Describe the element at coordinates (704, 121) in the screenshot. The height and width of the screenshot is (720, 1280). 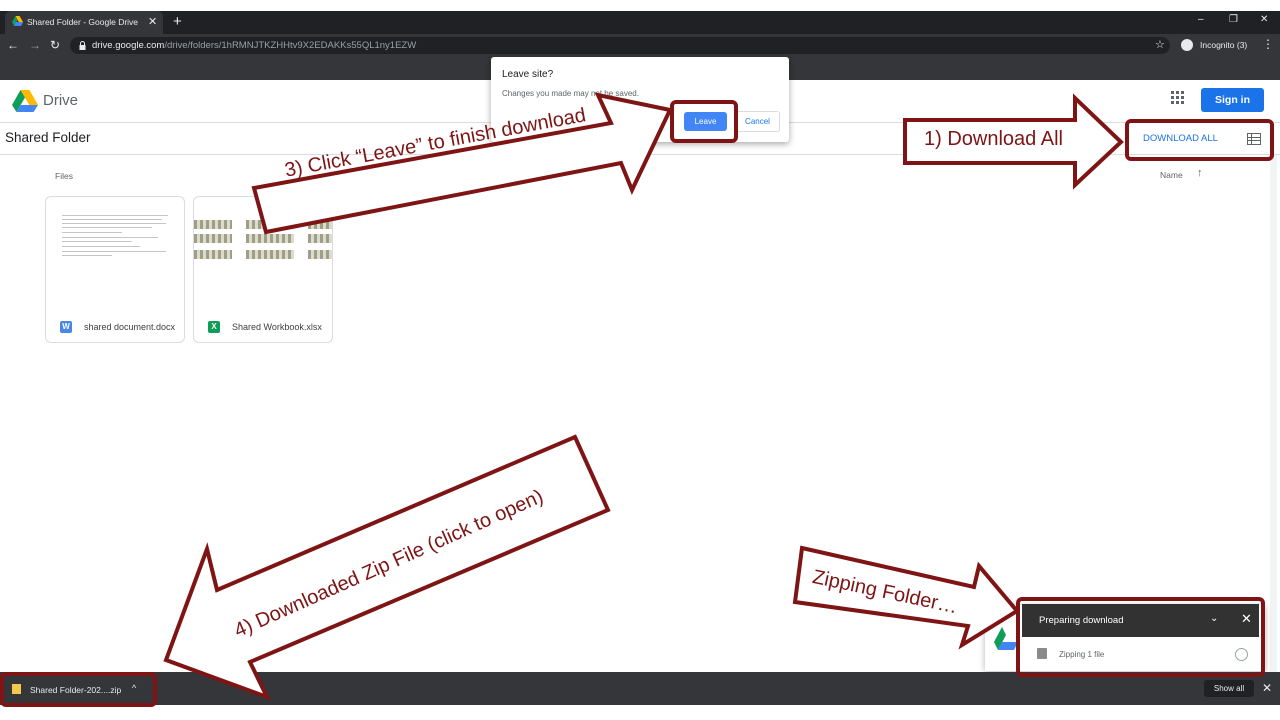
I see `leave-highlight` at that location.